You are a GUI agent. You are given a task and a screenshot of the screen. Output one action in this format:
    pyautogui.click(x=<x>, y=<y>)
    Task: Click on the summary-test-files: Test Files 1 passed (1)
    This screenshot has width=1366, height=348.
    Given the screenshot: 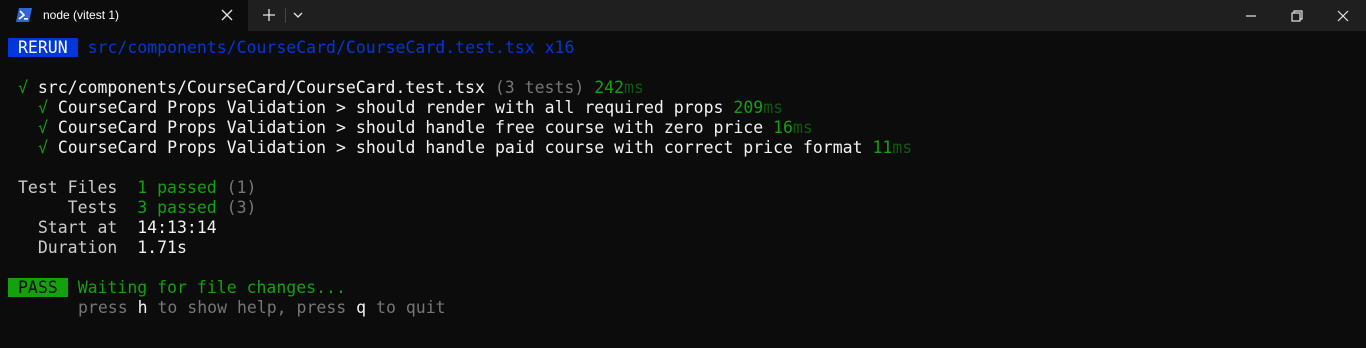 What is the action you would take?
    pyautogui.click(x=137, y=188)
    